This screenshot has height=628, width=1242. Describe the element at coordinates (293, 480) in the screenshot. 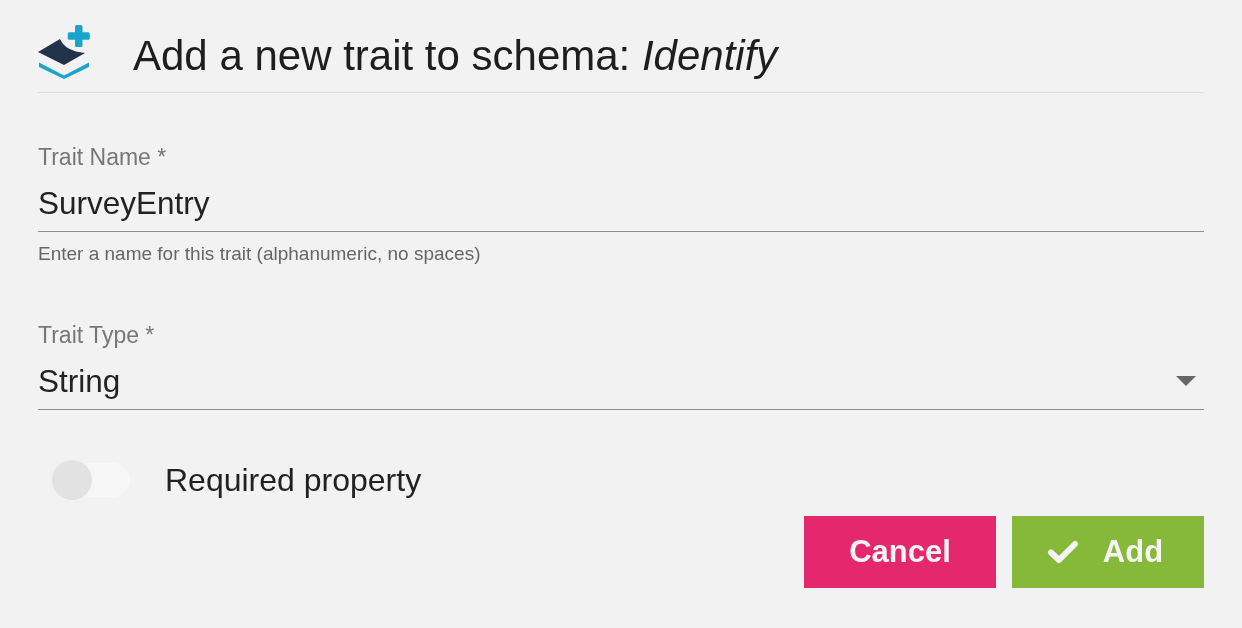

I see `toggle-label: Required property` at that location.